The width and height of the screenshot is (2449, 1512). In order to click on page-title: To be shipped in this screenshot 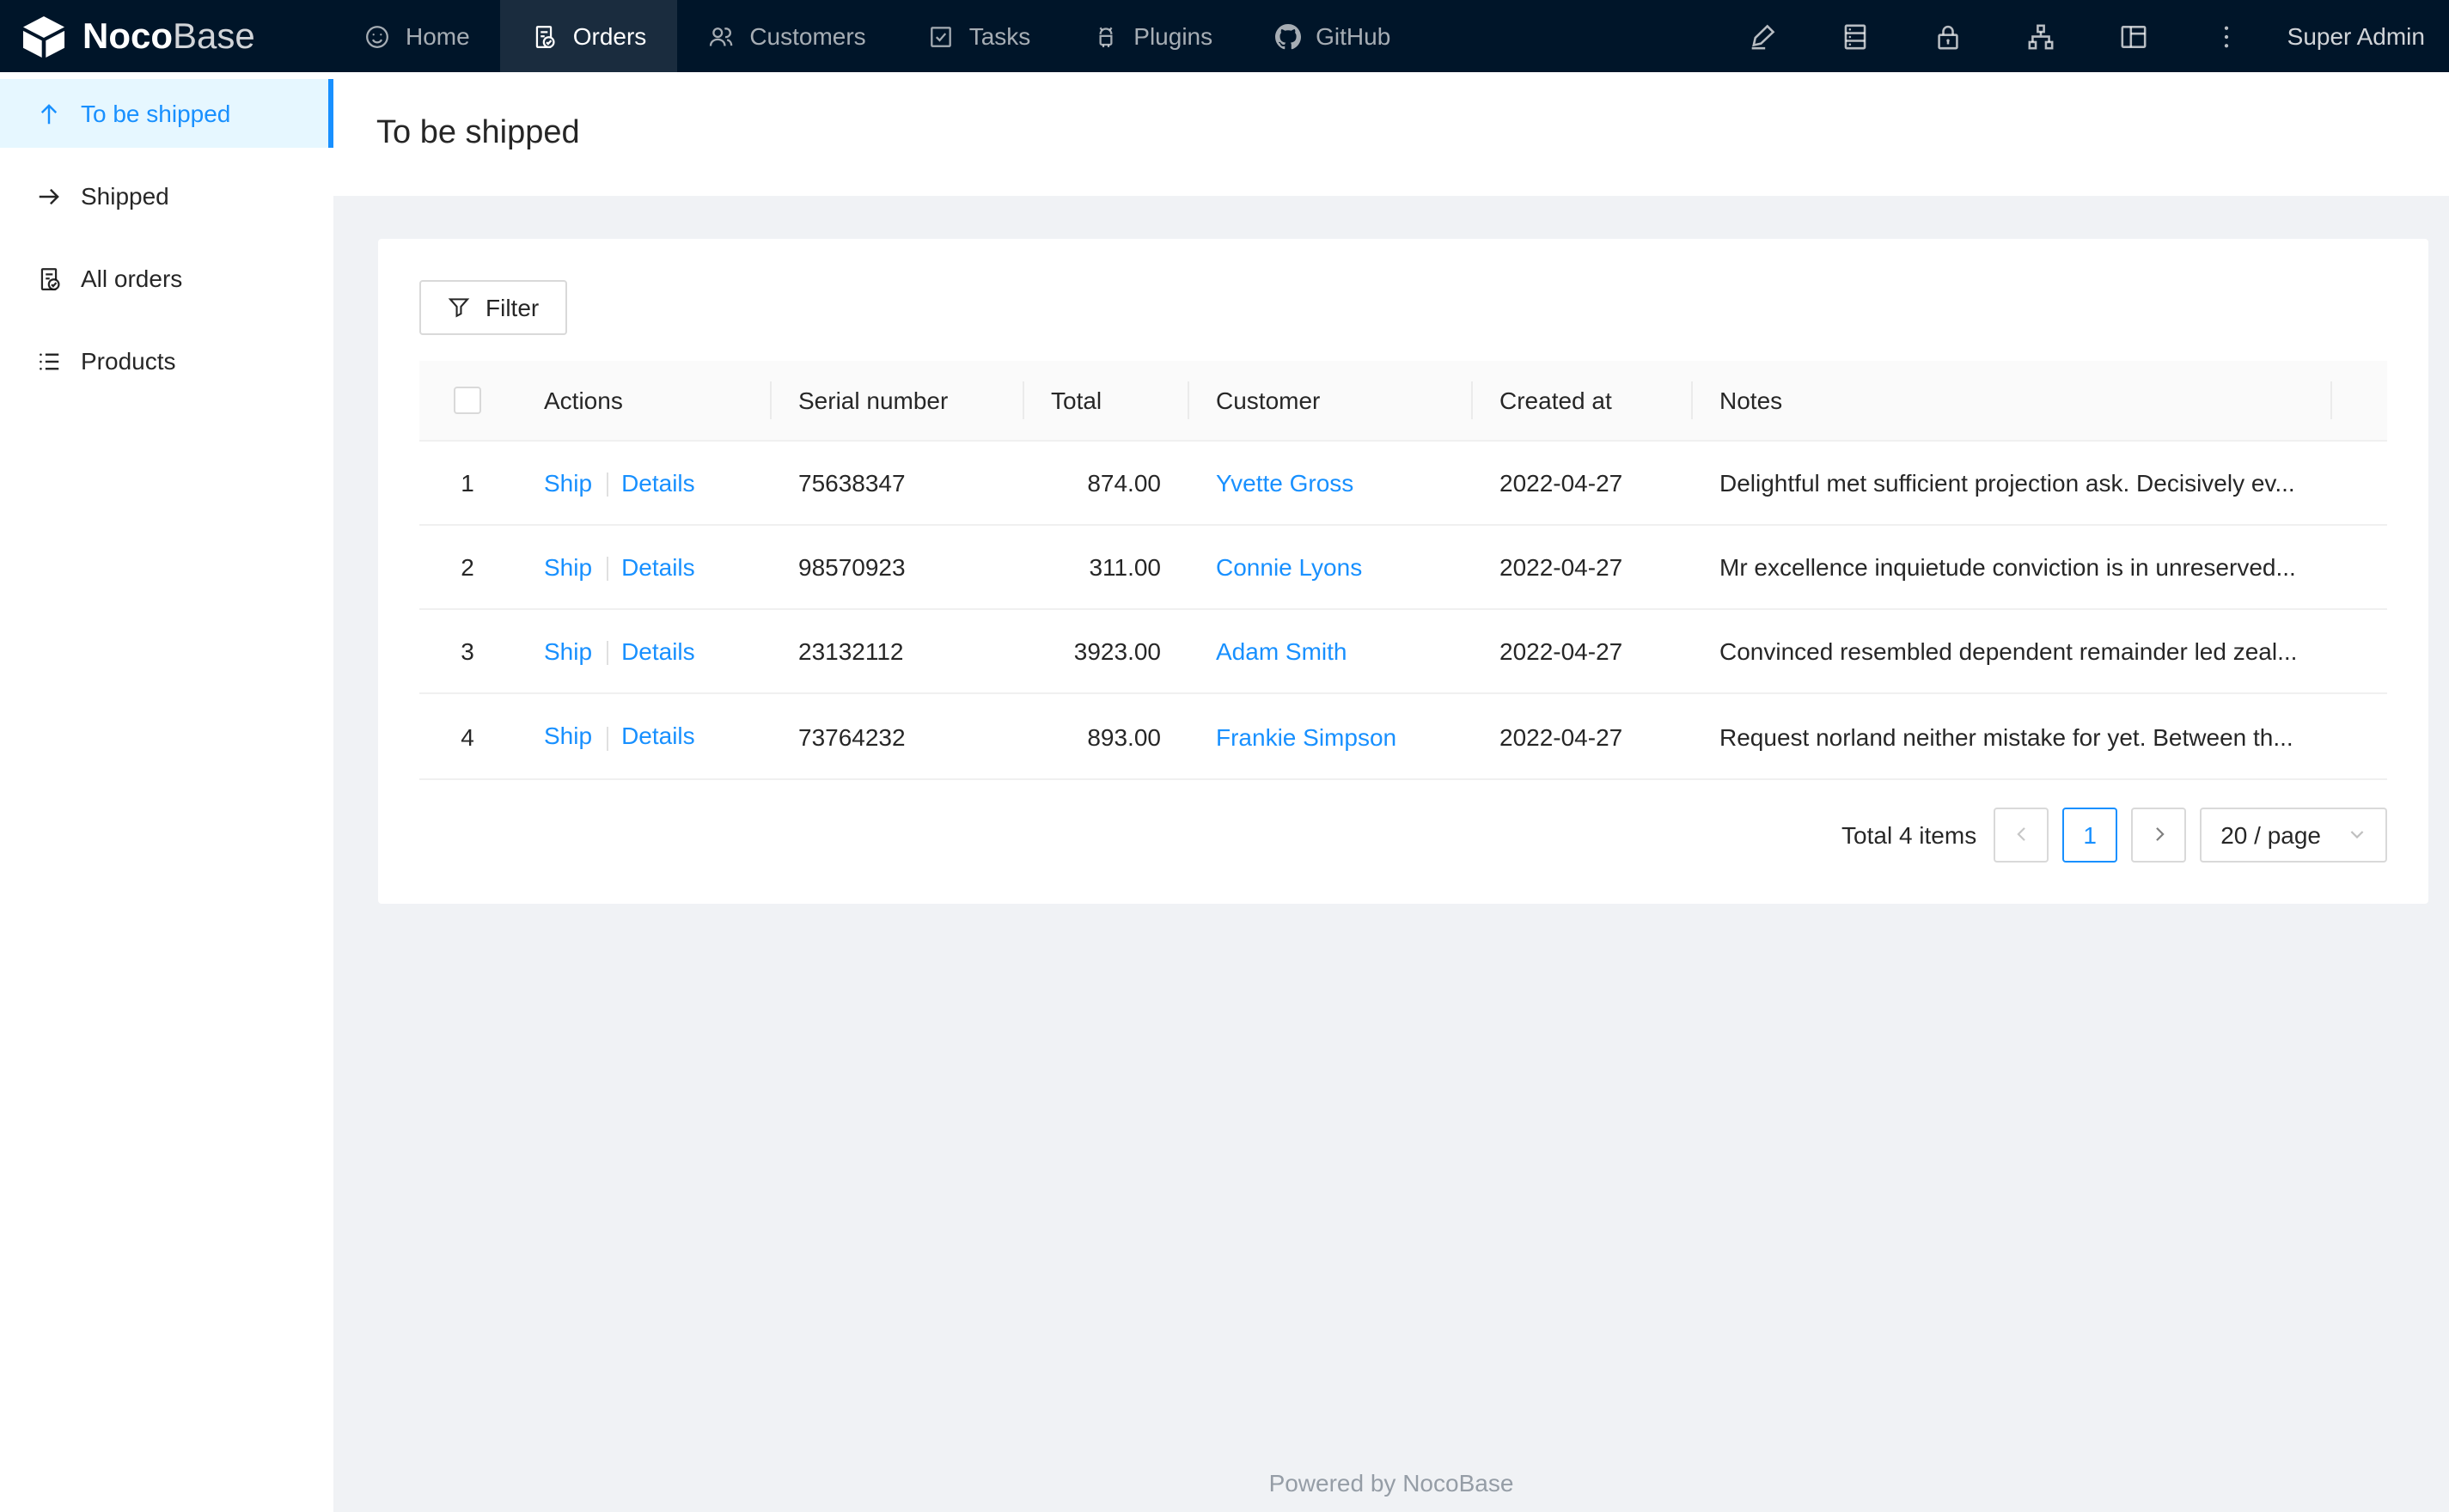, I will do `click(478, 133)`.